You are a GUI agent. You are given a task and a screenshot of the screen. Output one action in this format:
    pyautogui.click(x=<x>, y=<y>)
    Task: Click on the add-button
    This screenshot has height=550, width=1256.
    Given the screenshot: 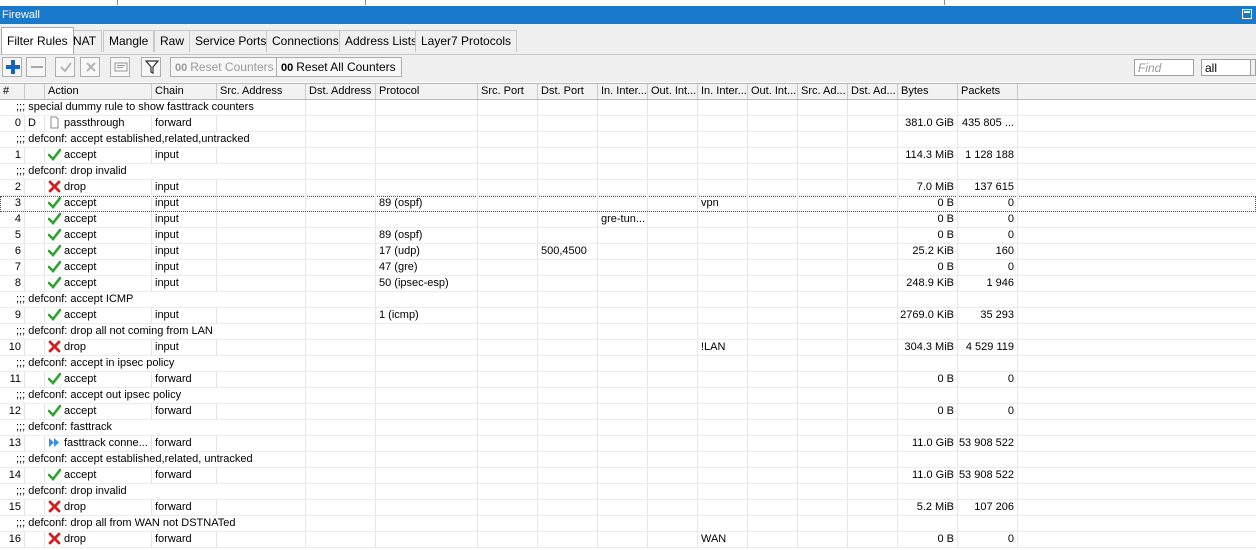 What is the action you would take?
    pyautogui.click(x=12, y=67)
    